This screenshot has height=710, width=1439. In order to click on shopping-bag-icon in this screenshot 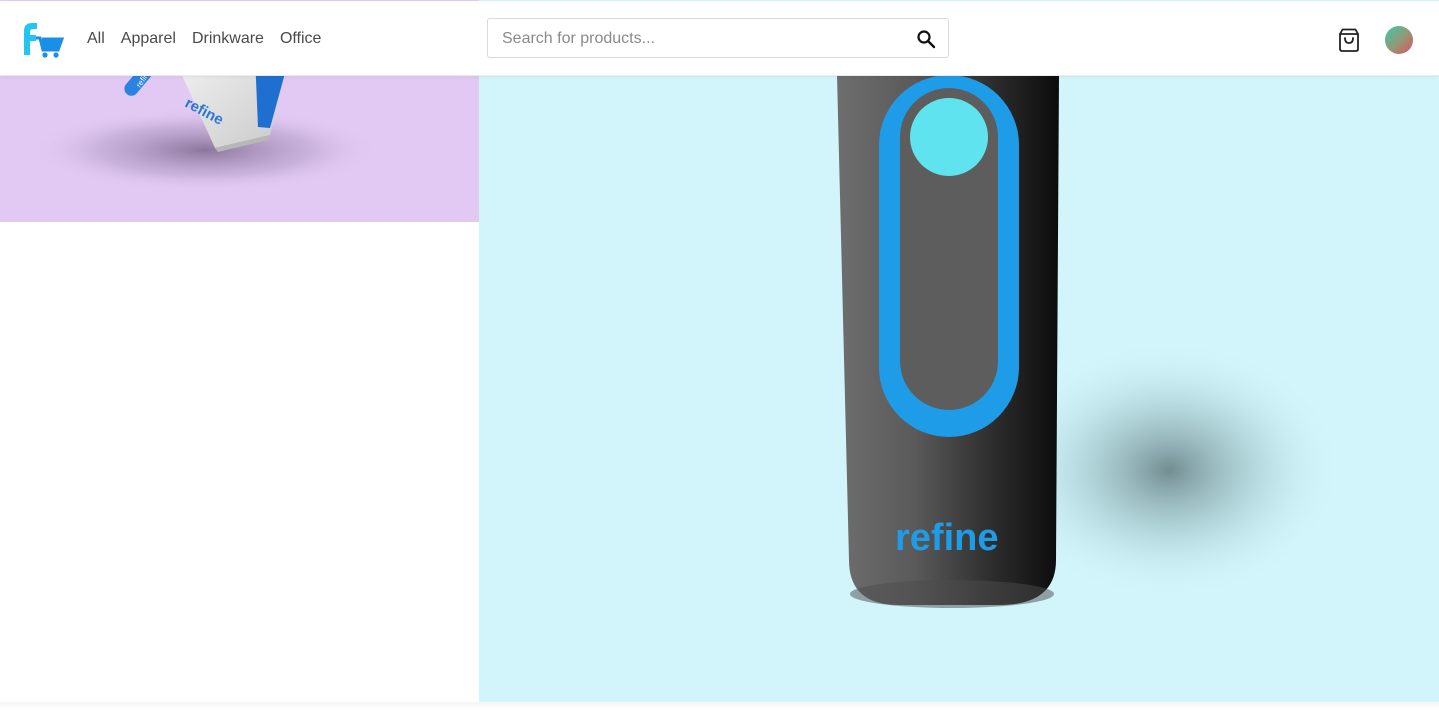, I will do `click(1349, 40)`.